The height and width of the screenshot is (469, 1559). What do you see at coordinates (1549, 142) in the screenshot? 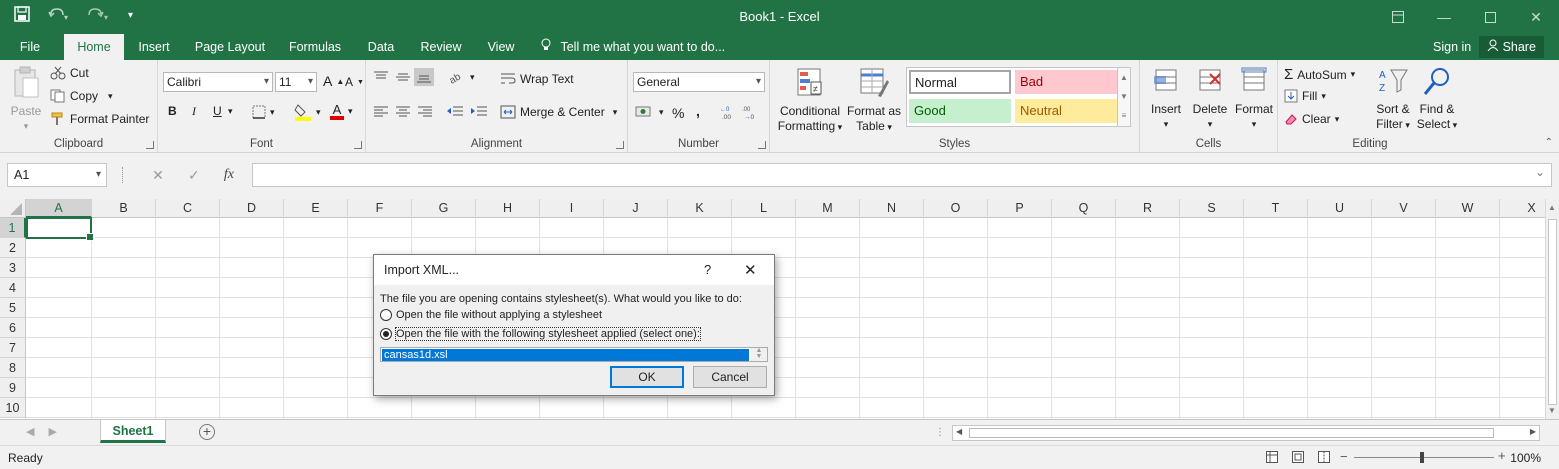
I see `collapse-ribbon-icon: ⌃` at bounding box center [1549, 142].